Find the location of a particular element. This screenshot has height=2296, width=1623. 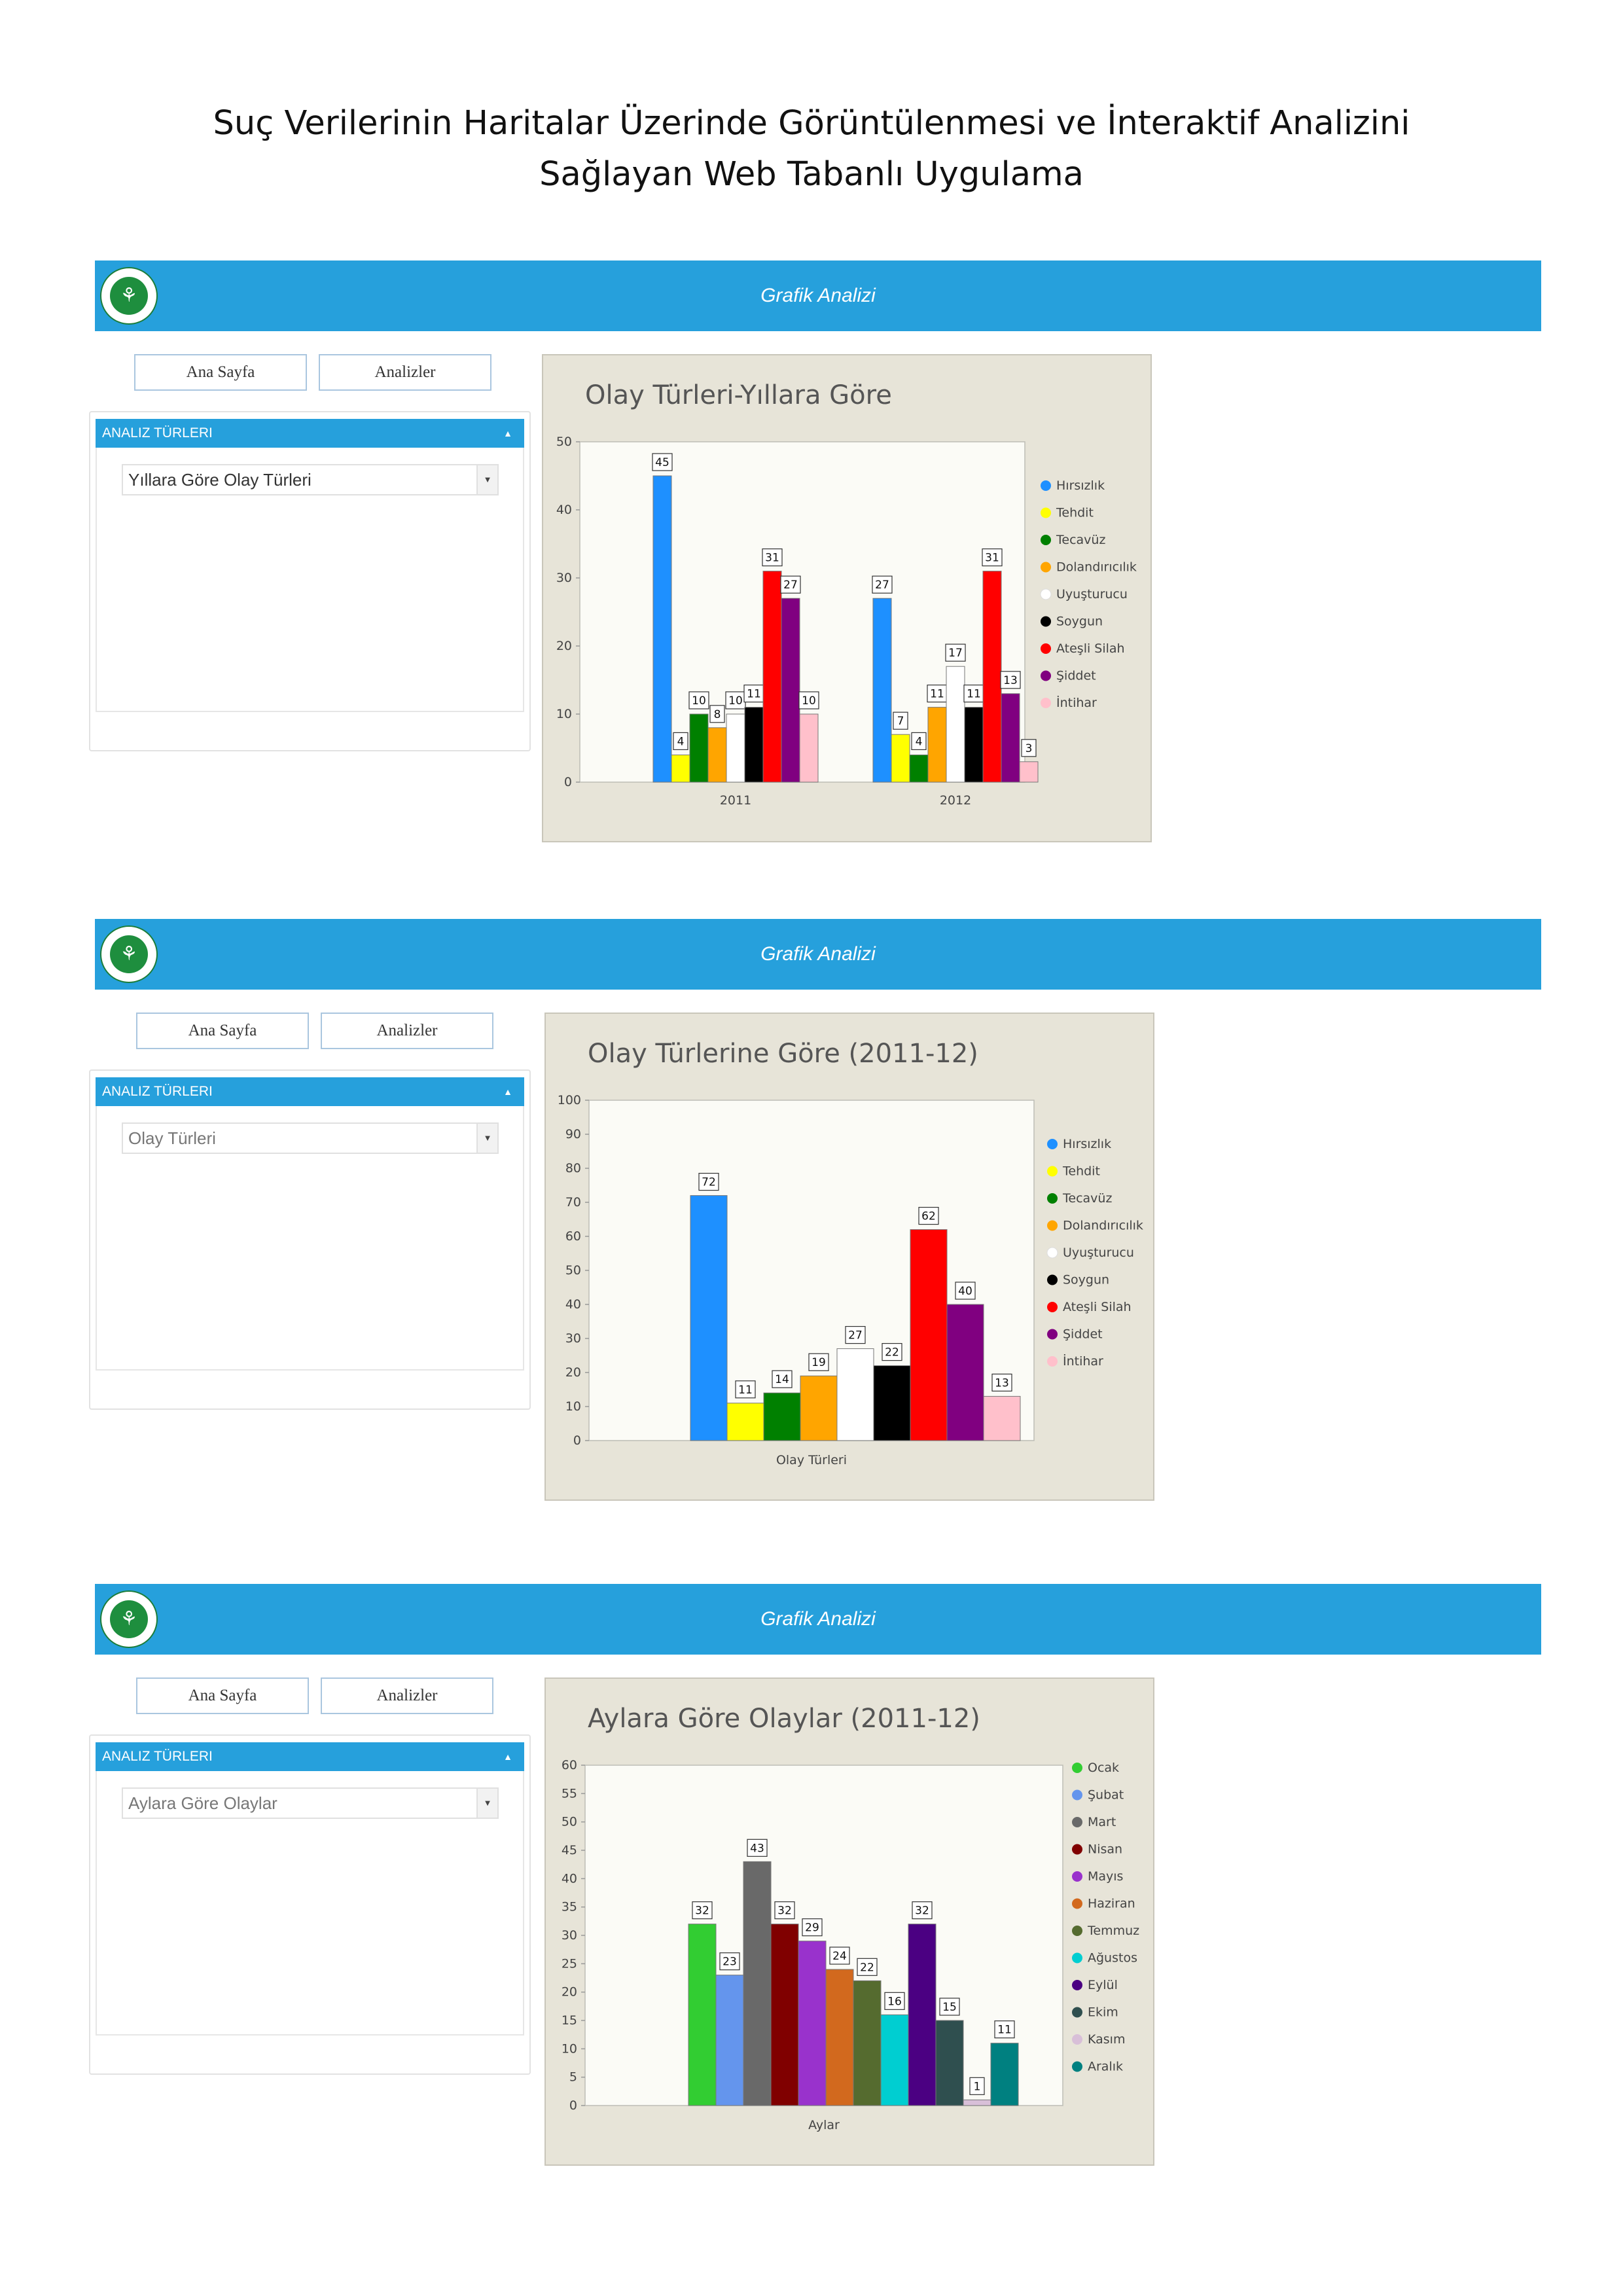

data-label: 1 is located at coordinates (977, 2086).